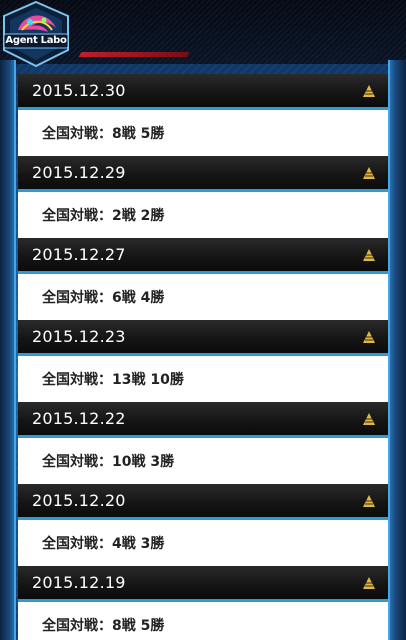  Describe the element at coordinates (79, 336) in the screenshot. I see `date-label: 2015.12.23` at that location.